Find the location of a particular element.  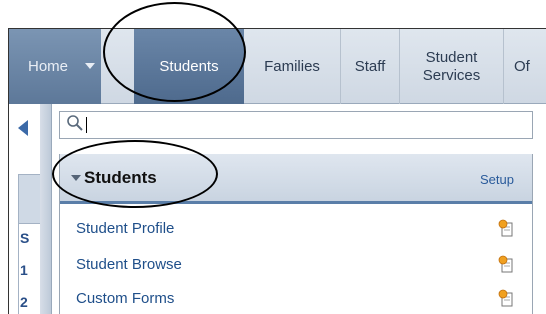

tab-truncated-label: Of is located at coordinates (522, 66).